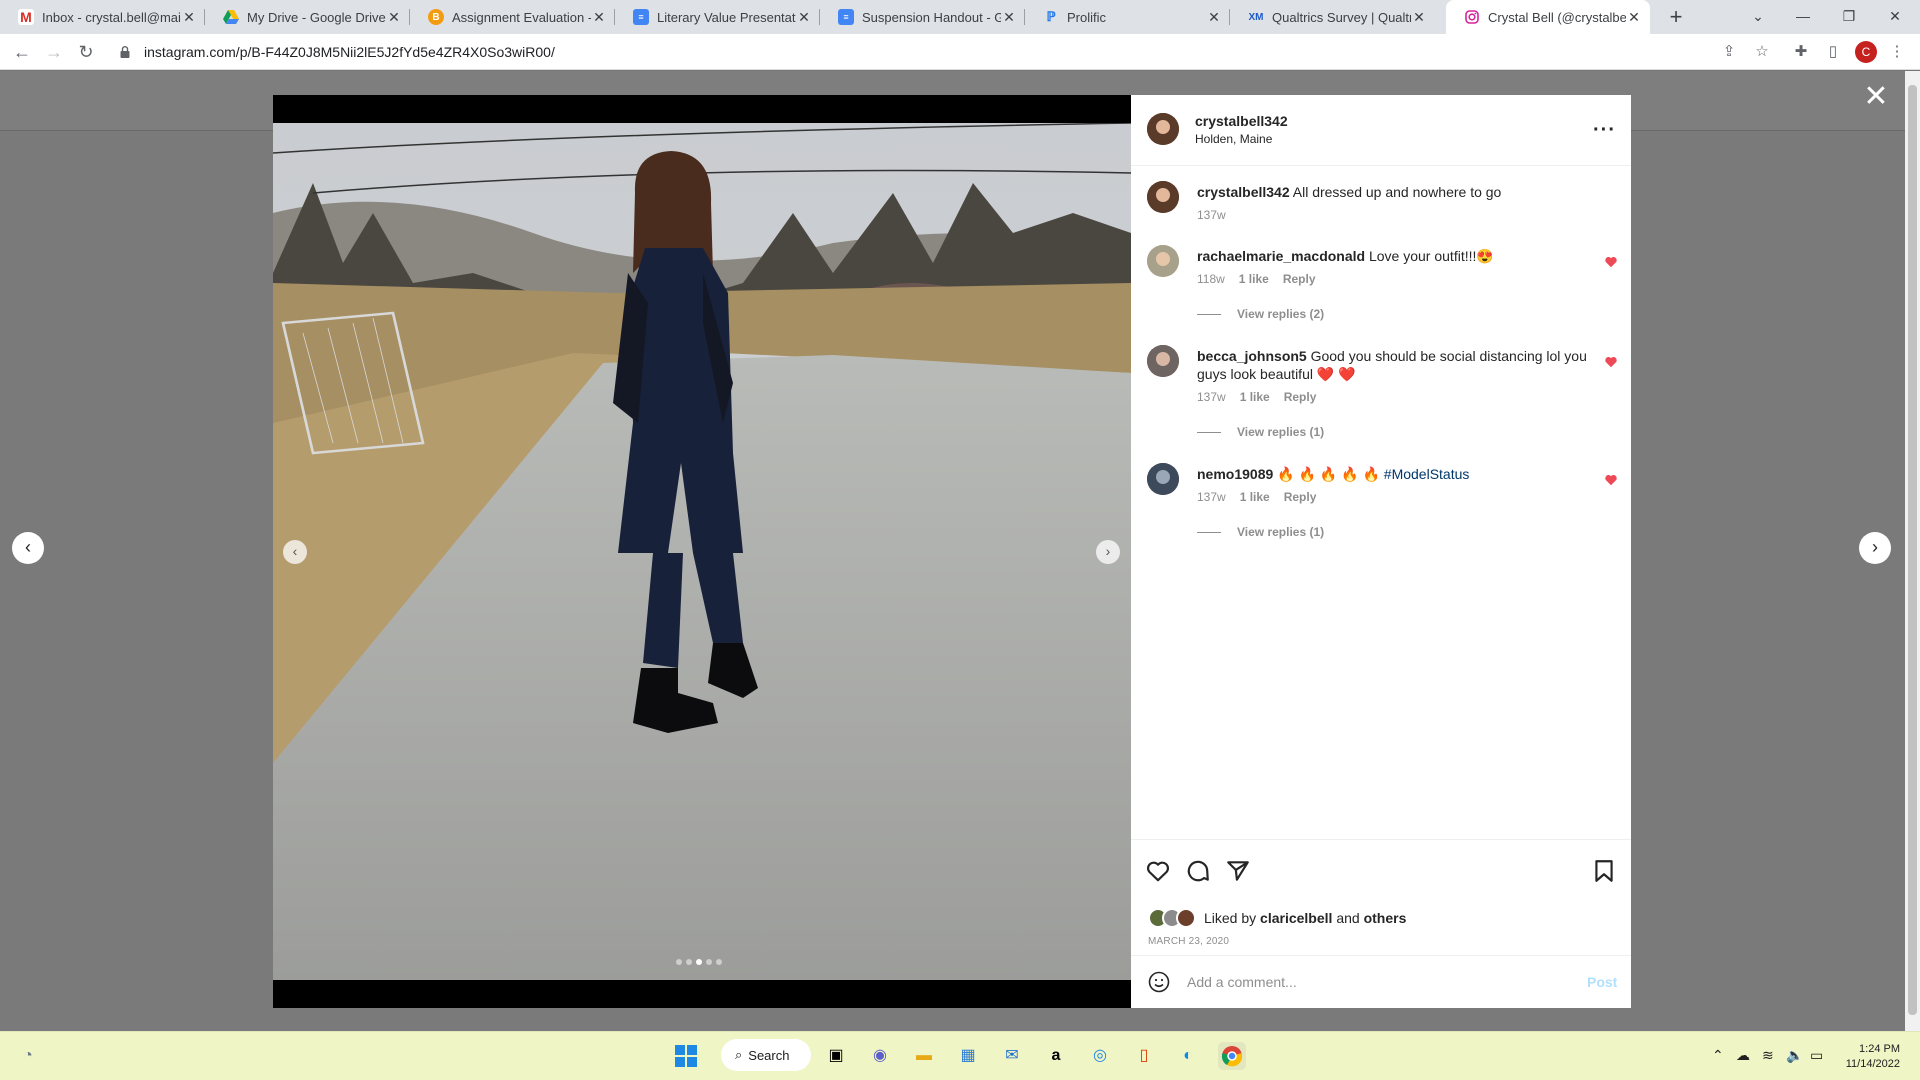 The height and width of the screenshot is (1080, 1920). I want to click on save-bookmark-icon, so click(1604, 871).